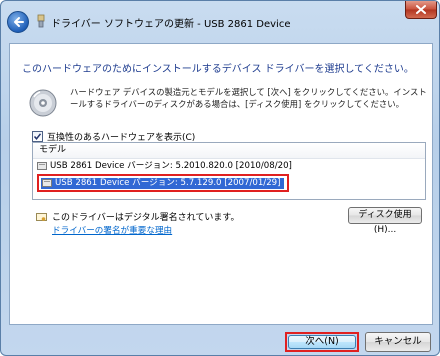 The height and width of the screenshot is (356, 440). What do you see at coordinates (218, 69) in the screenshot?
I see `page-heading: このハードウェアのためにインストールするデバイス ドライバーを選択してください。` at bounding box center [218, 69].